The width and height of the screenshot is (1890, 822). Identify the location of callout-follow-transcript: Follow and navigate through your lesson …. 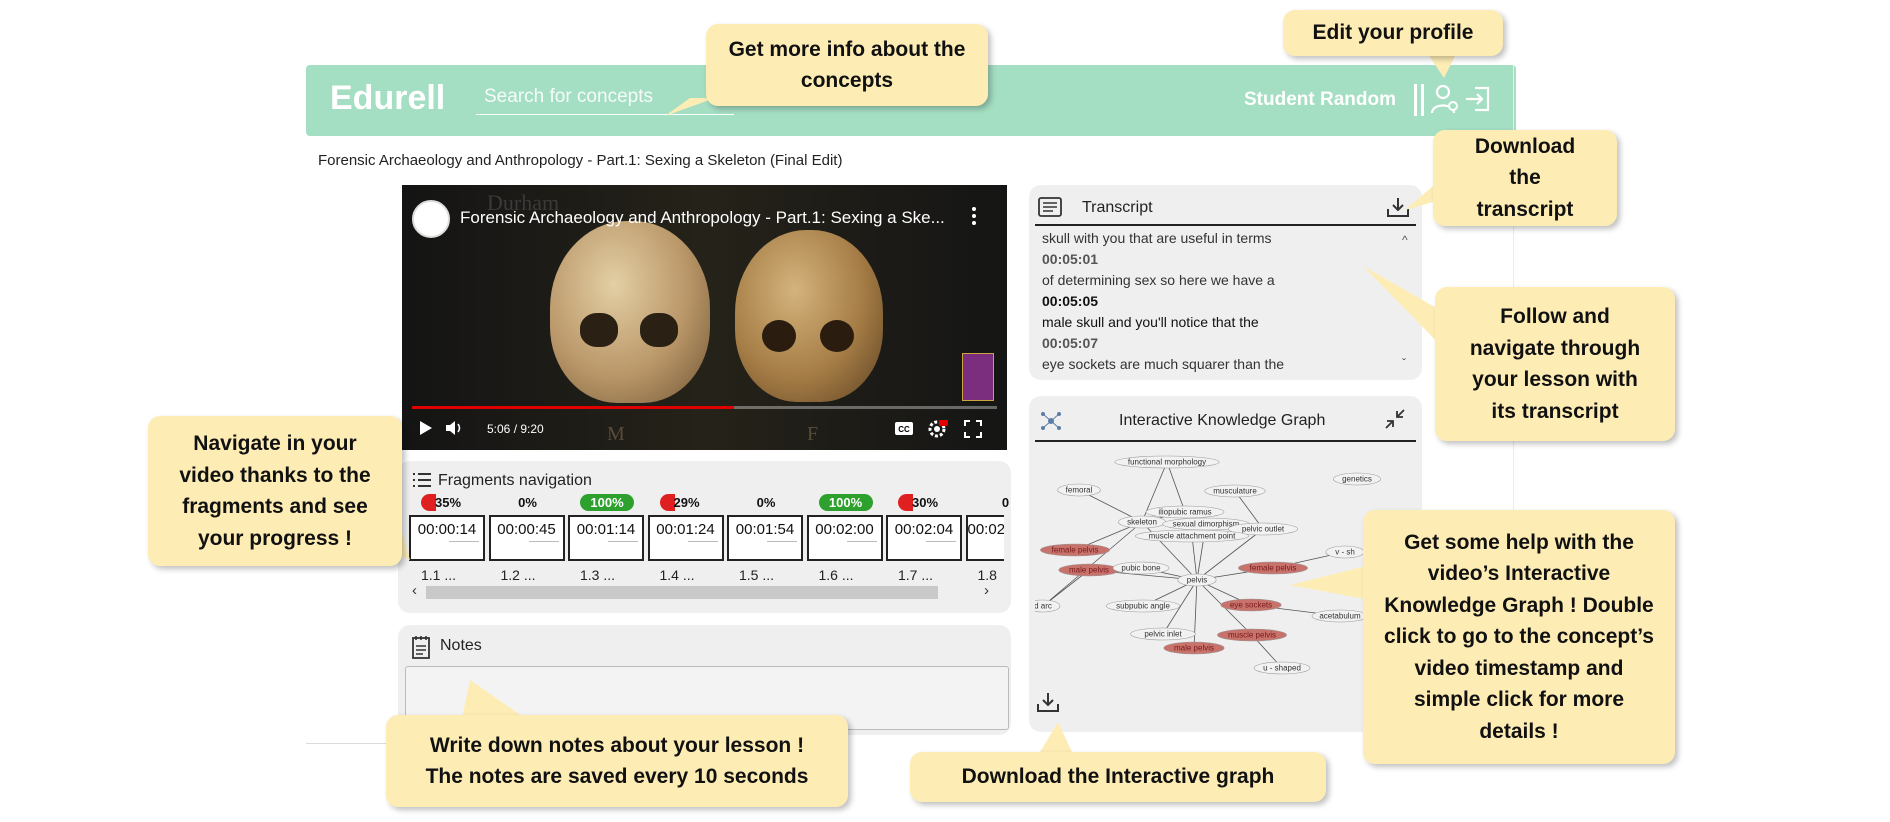
(1555, 364).